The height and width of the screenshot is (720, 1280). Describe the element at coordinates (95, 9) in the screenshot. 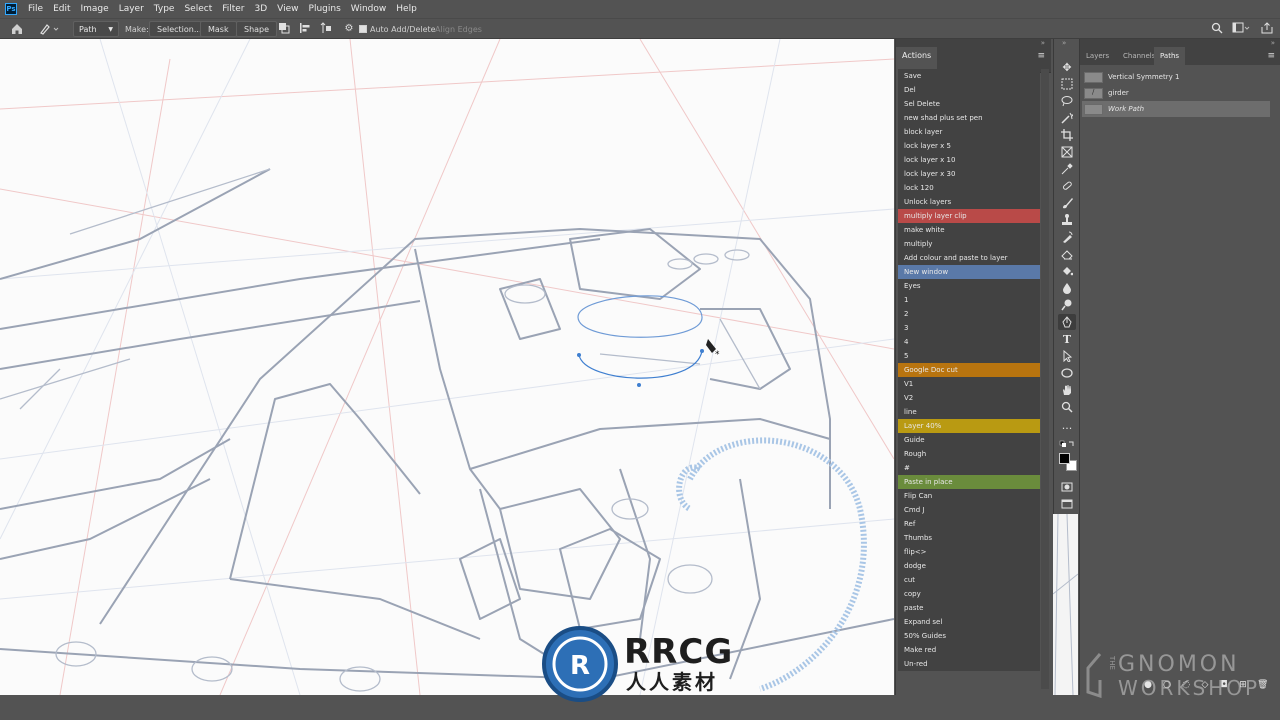

I see `menu-image: Image` at that location.